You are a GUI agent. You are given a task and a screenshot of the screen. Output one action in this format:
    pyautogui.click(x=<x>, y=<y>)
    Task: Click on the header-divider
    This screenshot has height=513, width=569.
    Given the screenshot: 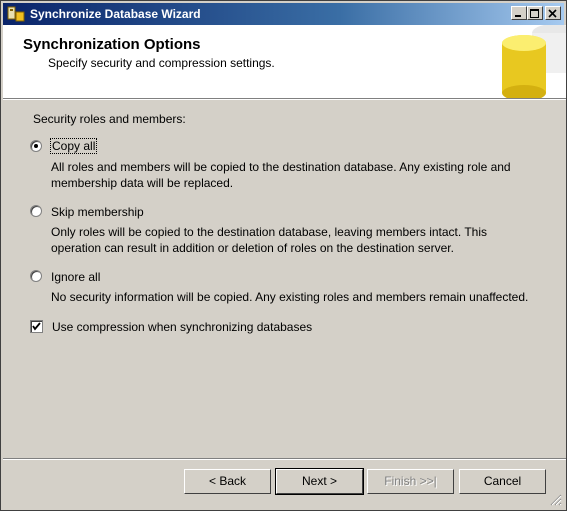 What is the action you would take?
    pyautogui.click(x=284, y=99)
    